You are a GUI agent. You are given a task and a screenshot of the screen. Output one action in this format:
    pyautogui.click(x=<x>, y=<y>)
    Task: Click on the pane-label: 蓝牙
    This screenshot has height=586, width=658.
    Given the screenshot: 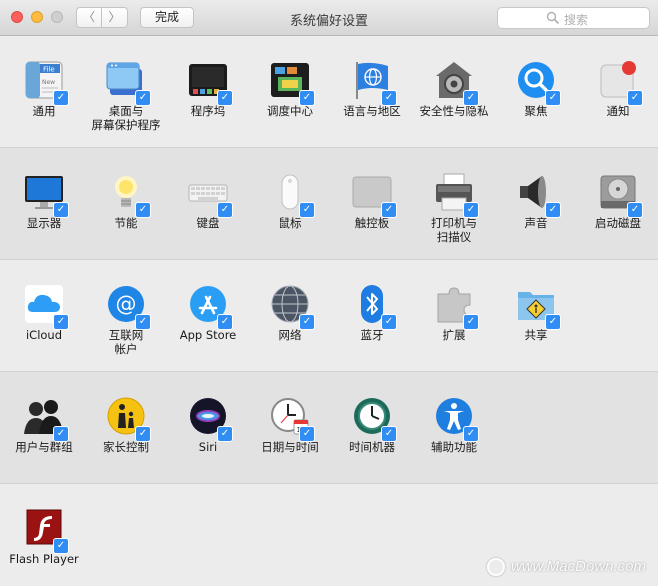 What is the action you would take?
    pyautogui.click(x=372, y=335)
    